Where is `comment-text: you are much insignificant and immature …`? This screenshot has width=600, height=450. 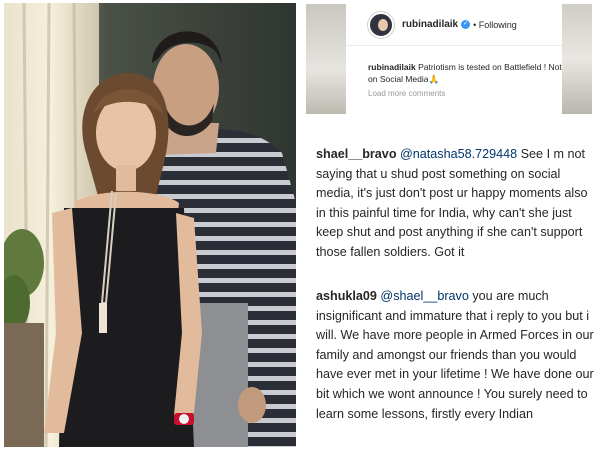 comment-text: you are much insignificant and immature … is located at coordinates (455, 355).